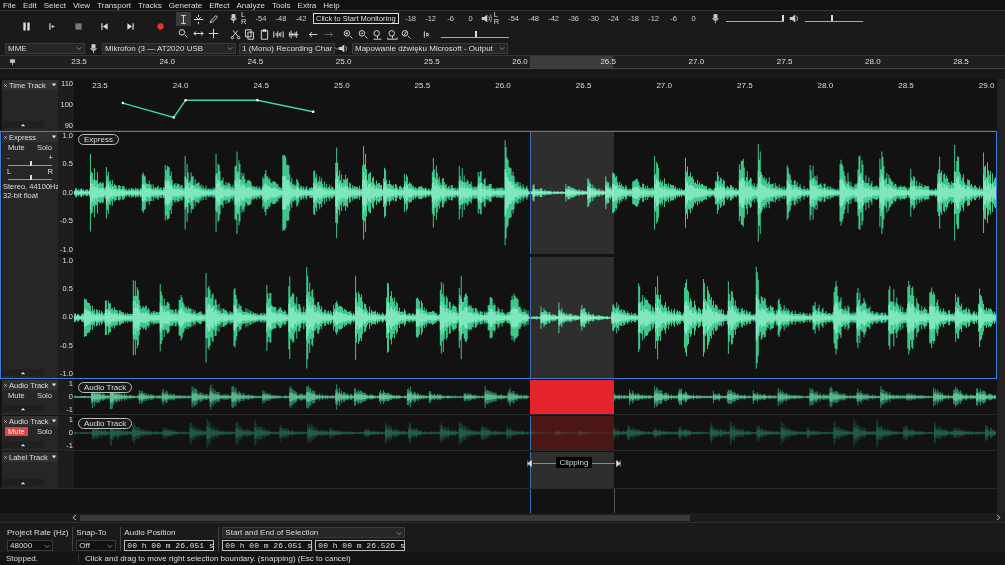 Image resolution: width=1005 pixels, height=565 pixels. What do you see at coordinates (66, 470) in the screenshot?
I see `vertical-ruler` at bounding box center [66, 470].